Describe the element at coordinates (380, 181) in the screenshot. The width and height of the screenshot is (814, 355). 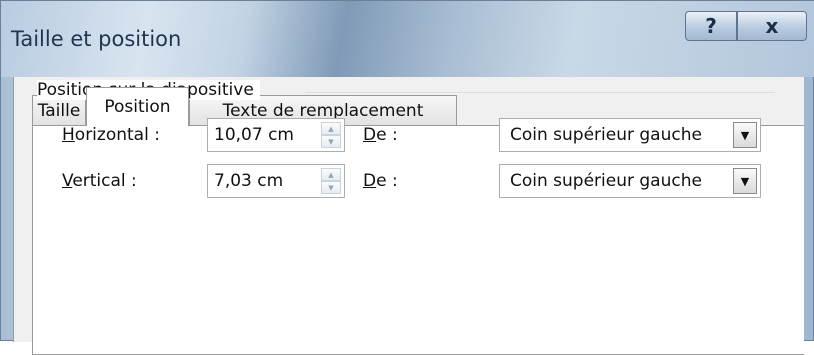
I see `vertical-de-label: De :` at that location.